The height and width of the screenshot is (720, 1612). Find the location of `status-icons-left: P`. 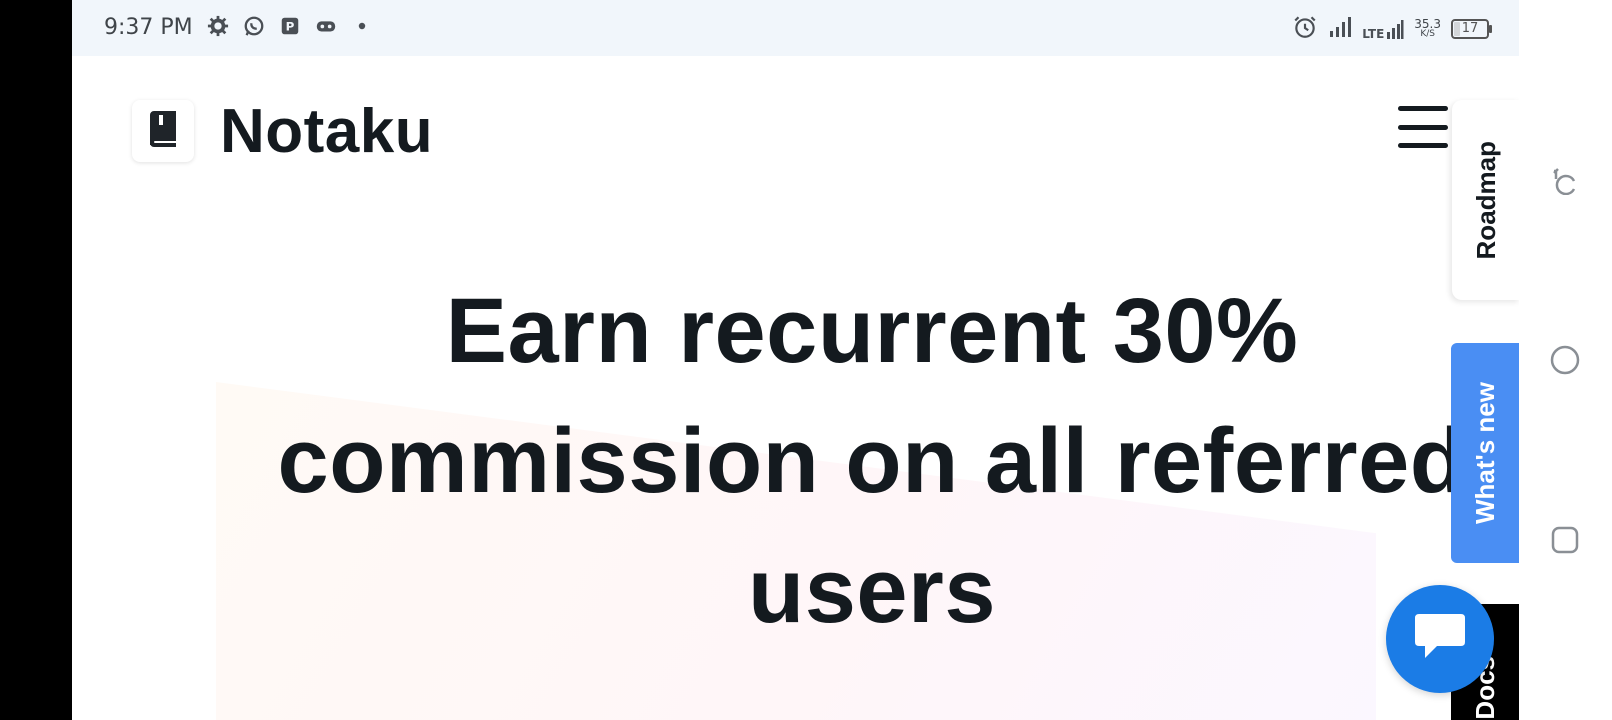

status-icons-left: P is located at coordinates (290, 26).